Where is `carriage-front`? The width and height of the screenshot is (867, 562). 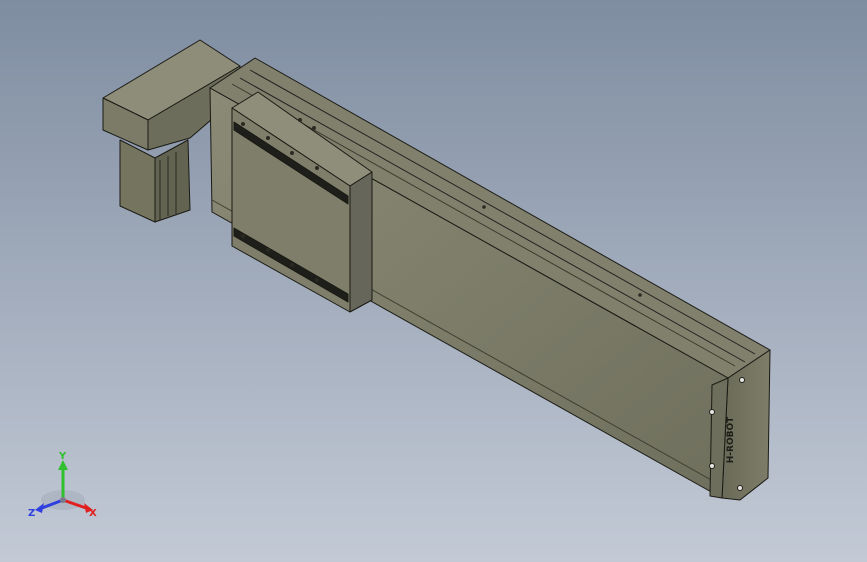 carriage-front is located at coordinates (361, 242).